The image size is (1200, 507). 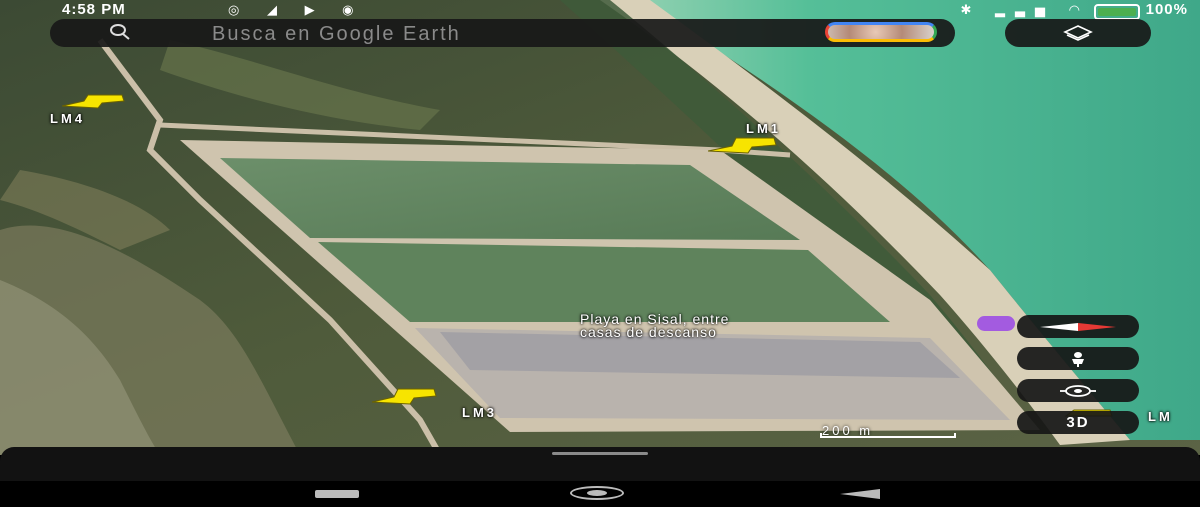 What do you see at coordinates (881, 32) in the screenshot?
I see `account-avatar` at bounding box center [881, 32].